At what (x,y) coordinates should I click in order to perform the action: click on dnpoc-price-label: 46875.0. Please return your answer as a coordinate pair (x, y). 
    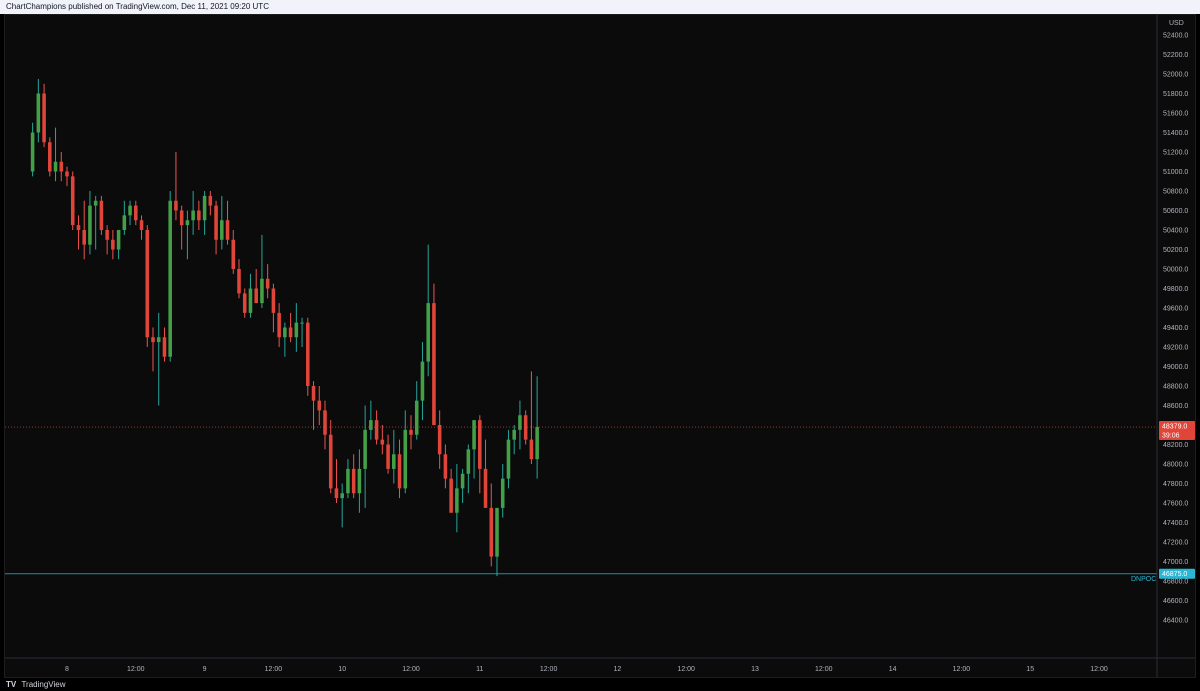
    Looking at the image, I should click on (1174, 574).